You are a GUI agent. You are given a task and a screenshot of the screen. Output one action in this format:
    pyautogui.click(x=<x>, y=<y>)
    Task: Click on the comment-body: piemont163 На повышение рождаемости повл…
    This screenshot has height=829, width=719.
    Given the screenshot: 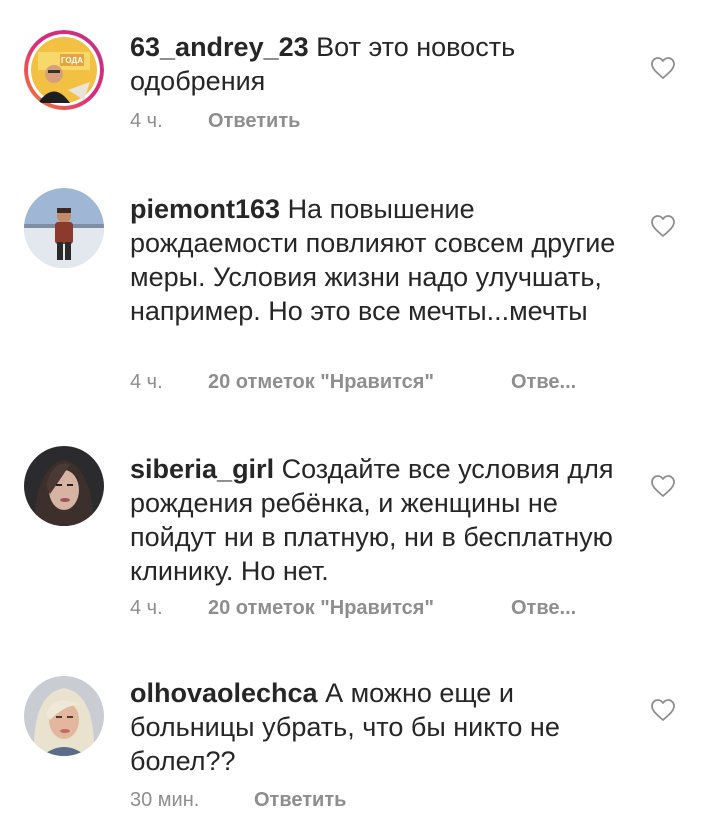 What is the action you would take?
    pyautogui.click(x=380, y=260)
    